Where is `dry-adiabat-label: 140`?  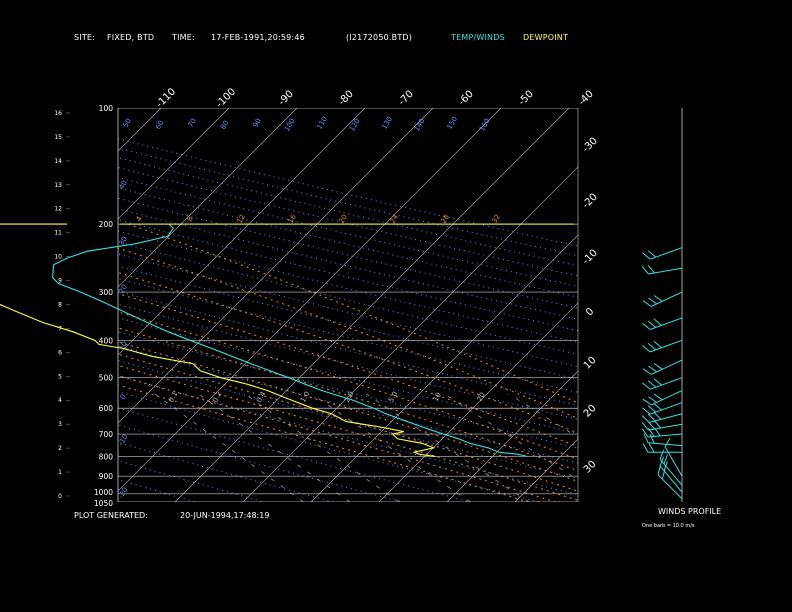 dry-adiabat-label: 140 is located at coordinates (420, 125).